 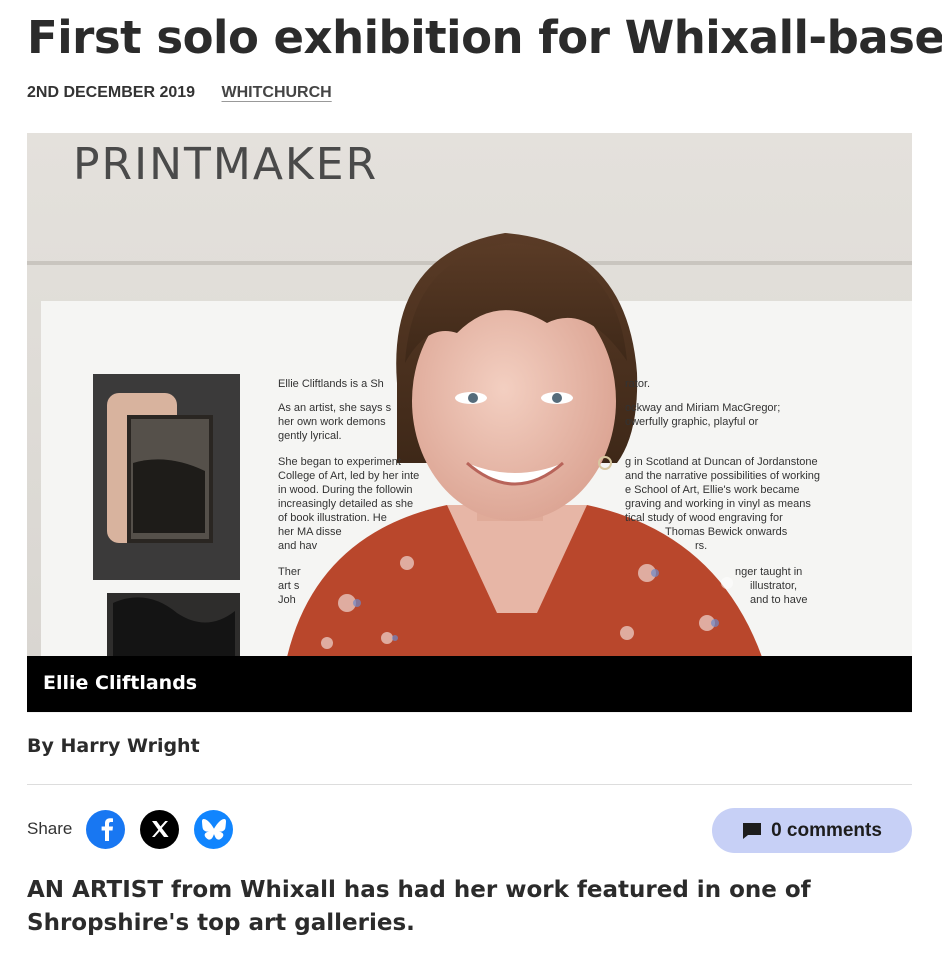 I want to click on comment-icon, so click(x=752, y=830).